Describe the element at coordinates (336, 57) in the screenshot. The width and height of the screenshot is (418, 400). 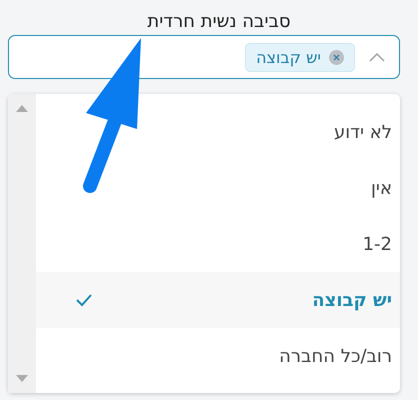
I see `remove-icon` at that location.